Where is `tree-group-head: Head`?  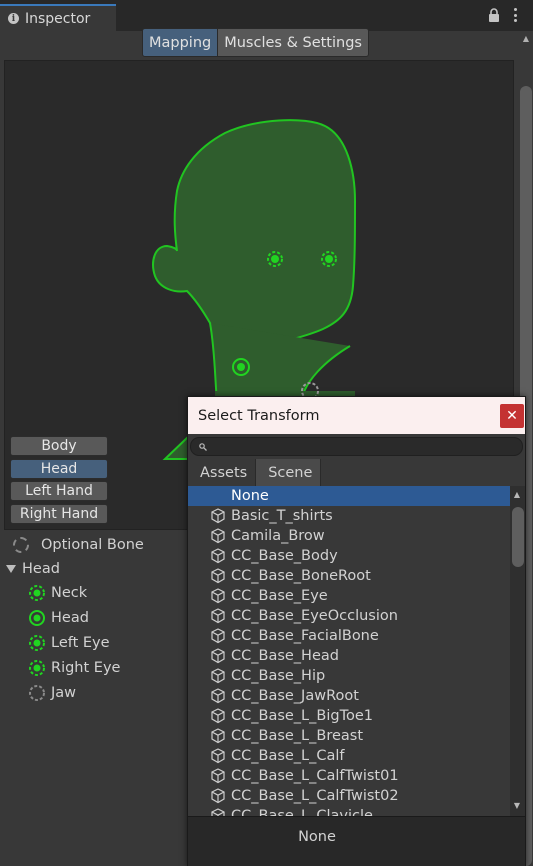 tree-group-head: Head is located at coordinates (33, 569).